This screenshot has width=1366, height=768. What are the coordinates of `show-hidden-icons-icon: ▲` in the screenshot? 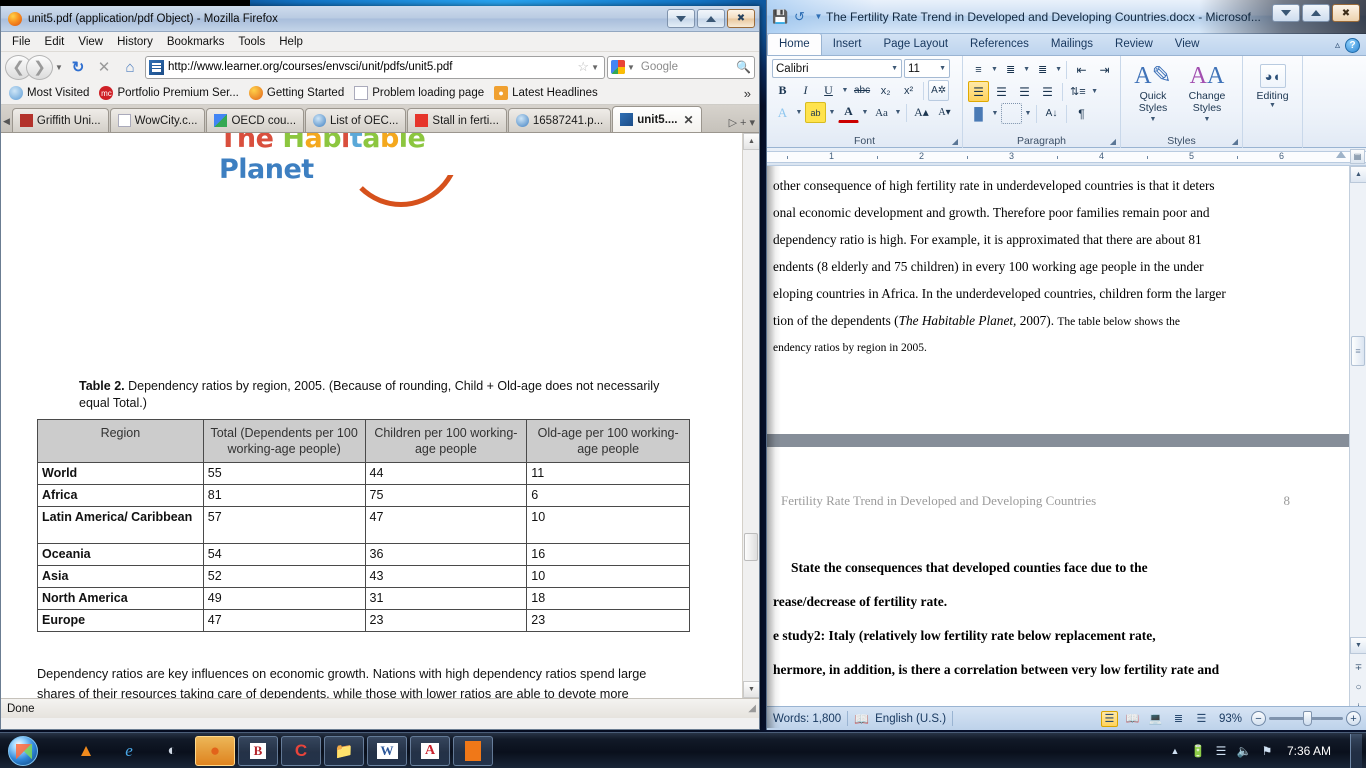 It's located at (1175, 750).